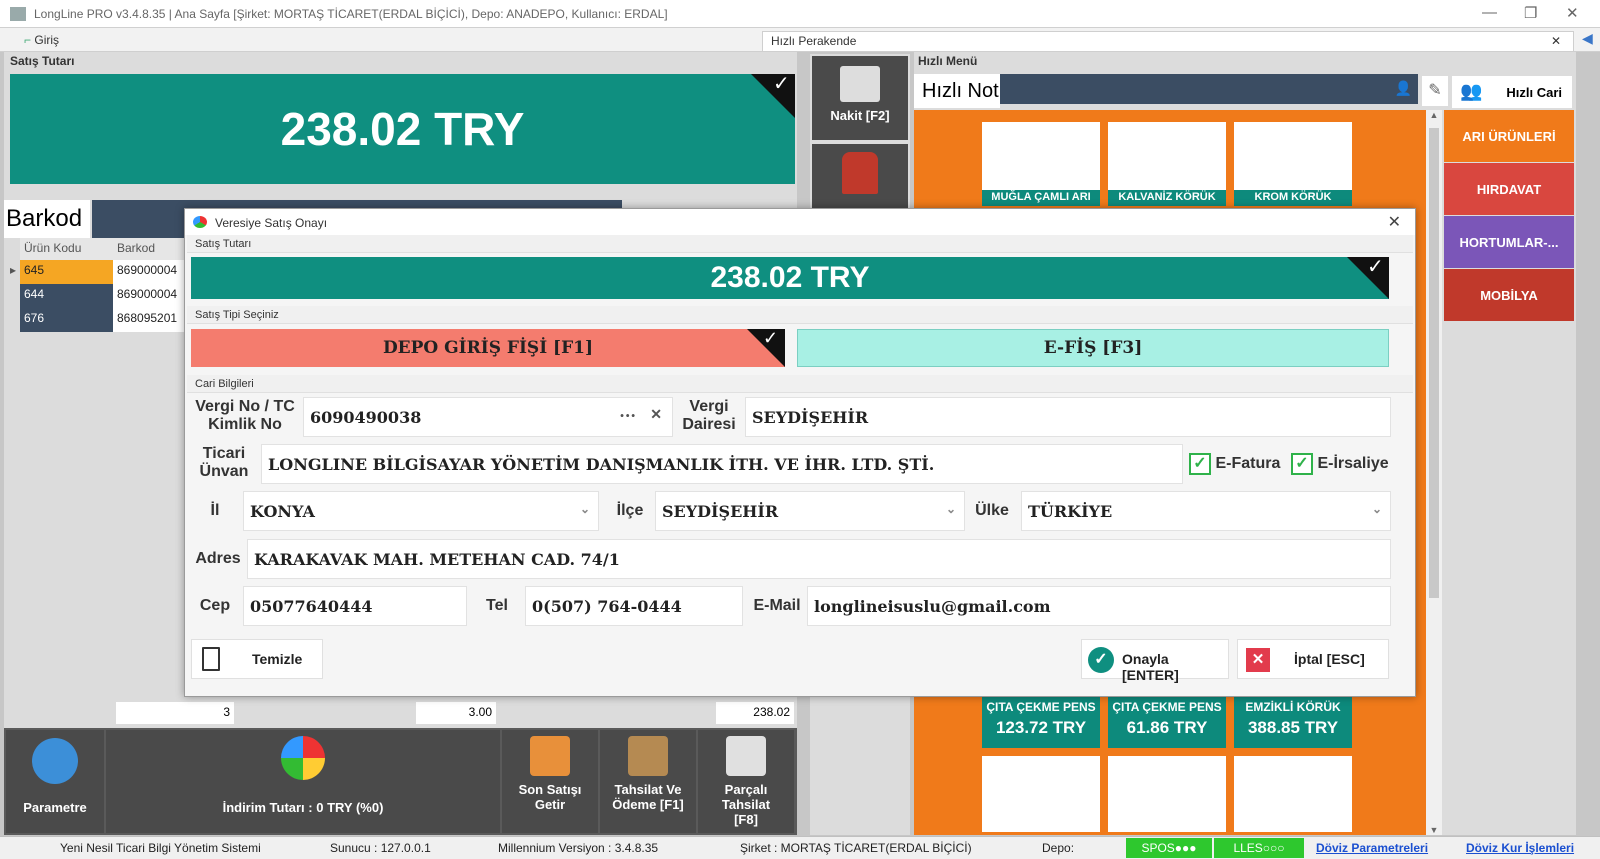  I want to click on eirsaliye-check-icon: ✓, so click(1302, 464).